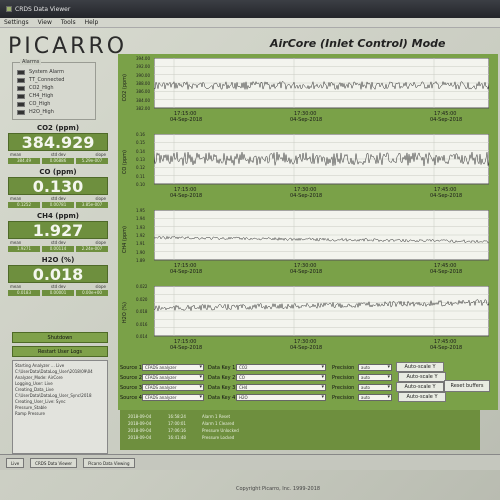  Describe the element at coordinates (92, 293) in the screenshot. I see `stat-value: 0.00e+00` at that location.